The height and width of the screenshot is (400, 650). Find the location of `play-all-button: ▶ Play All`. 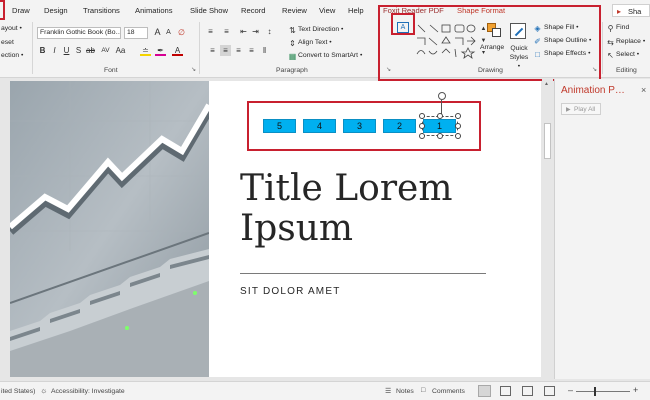

play-all-button: ▶ Play All is located at coordinates (581, 109).